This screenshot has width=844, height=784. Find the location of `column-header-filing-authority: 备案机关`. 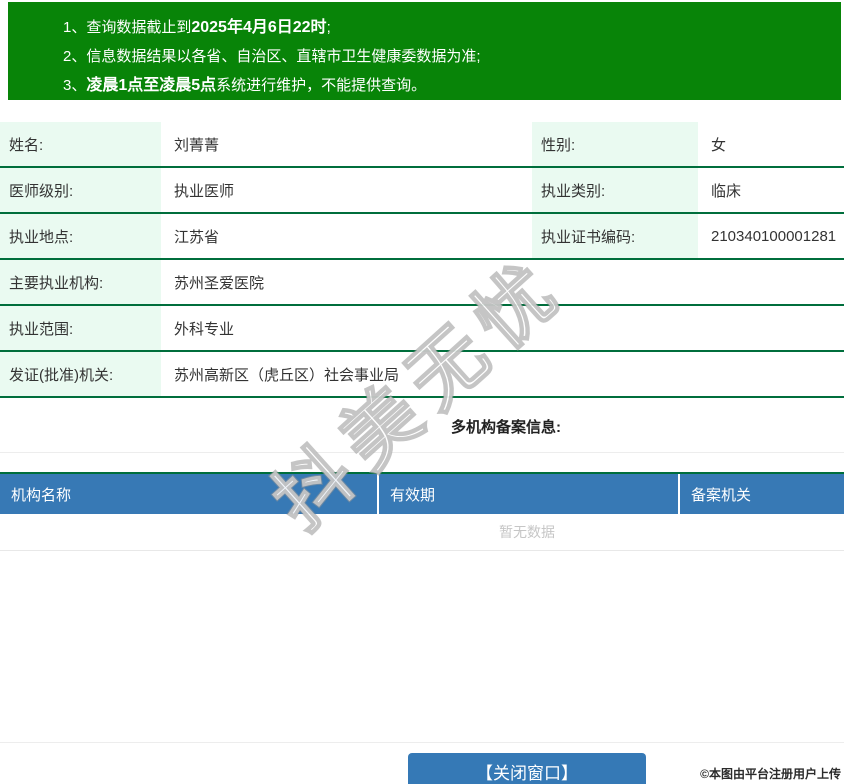

column-header-filing-authority: 备案机关 is located at coordinates (761, 494).